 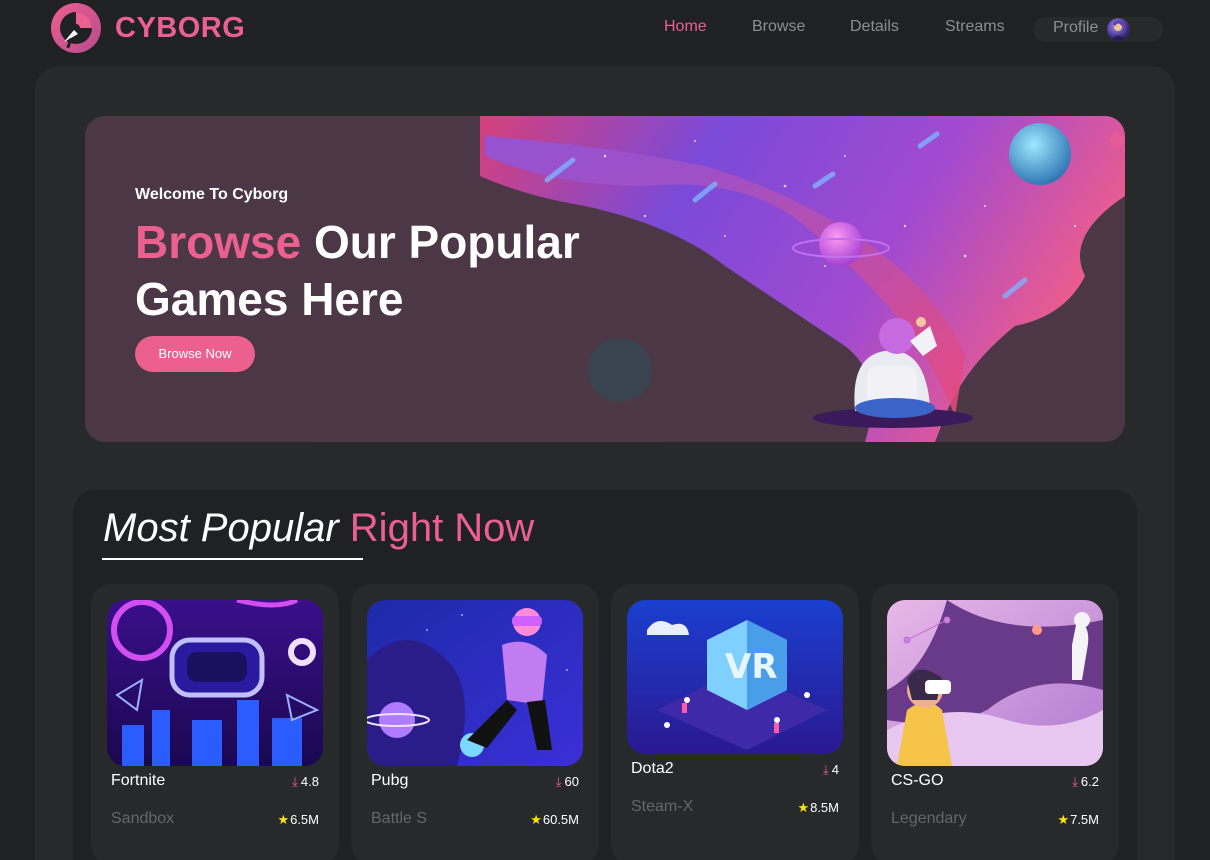 What do you see at coordinates (567, 781) in the screenshot?
I see `download-count: ⤓ 60` at bounding box center [567, 781].